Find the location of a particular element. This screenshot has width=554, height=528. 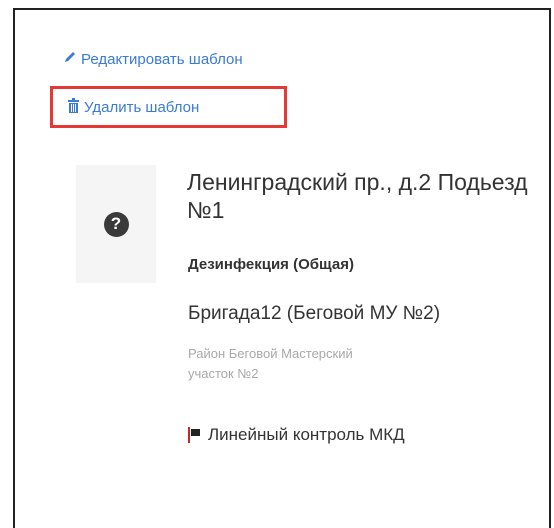

control-type: Линейный контроль МКД is located at coordinates (296, 435).